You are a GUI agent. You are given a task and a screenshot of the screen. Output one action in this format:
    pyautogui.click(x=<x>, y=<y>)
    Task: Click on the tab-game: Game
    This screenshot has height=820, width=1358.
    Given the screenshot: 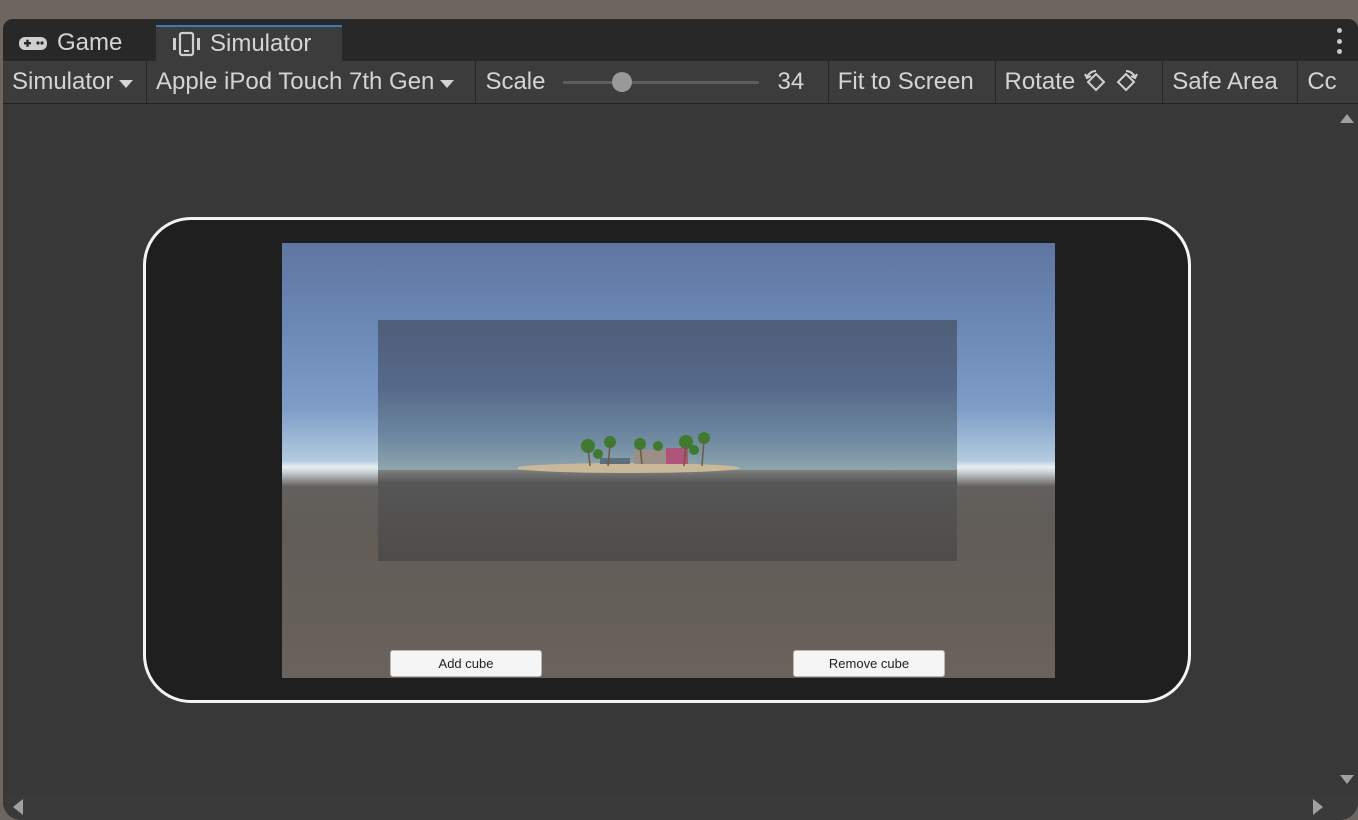 What is the action you would take?
    pyautogui.click(x=79, y=43)
    